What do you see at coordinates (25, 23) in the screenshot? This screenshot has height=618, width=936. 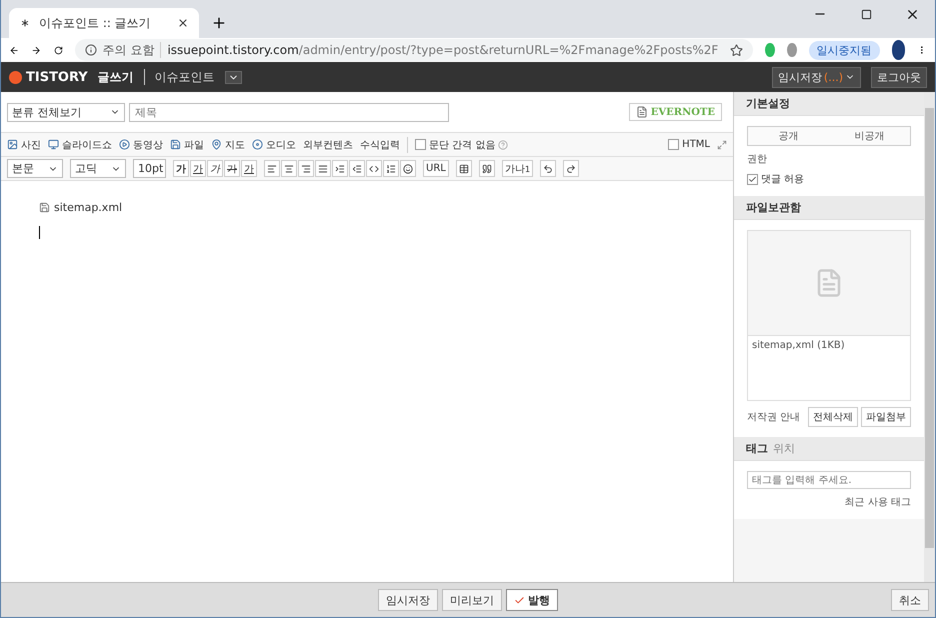 I see `site-icon` at bounding box center [25, 23].